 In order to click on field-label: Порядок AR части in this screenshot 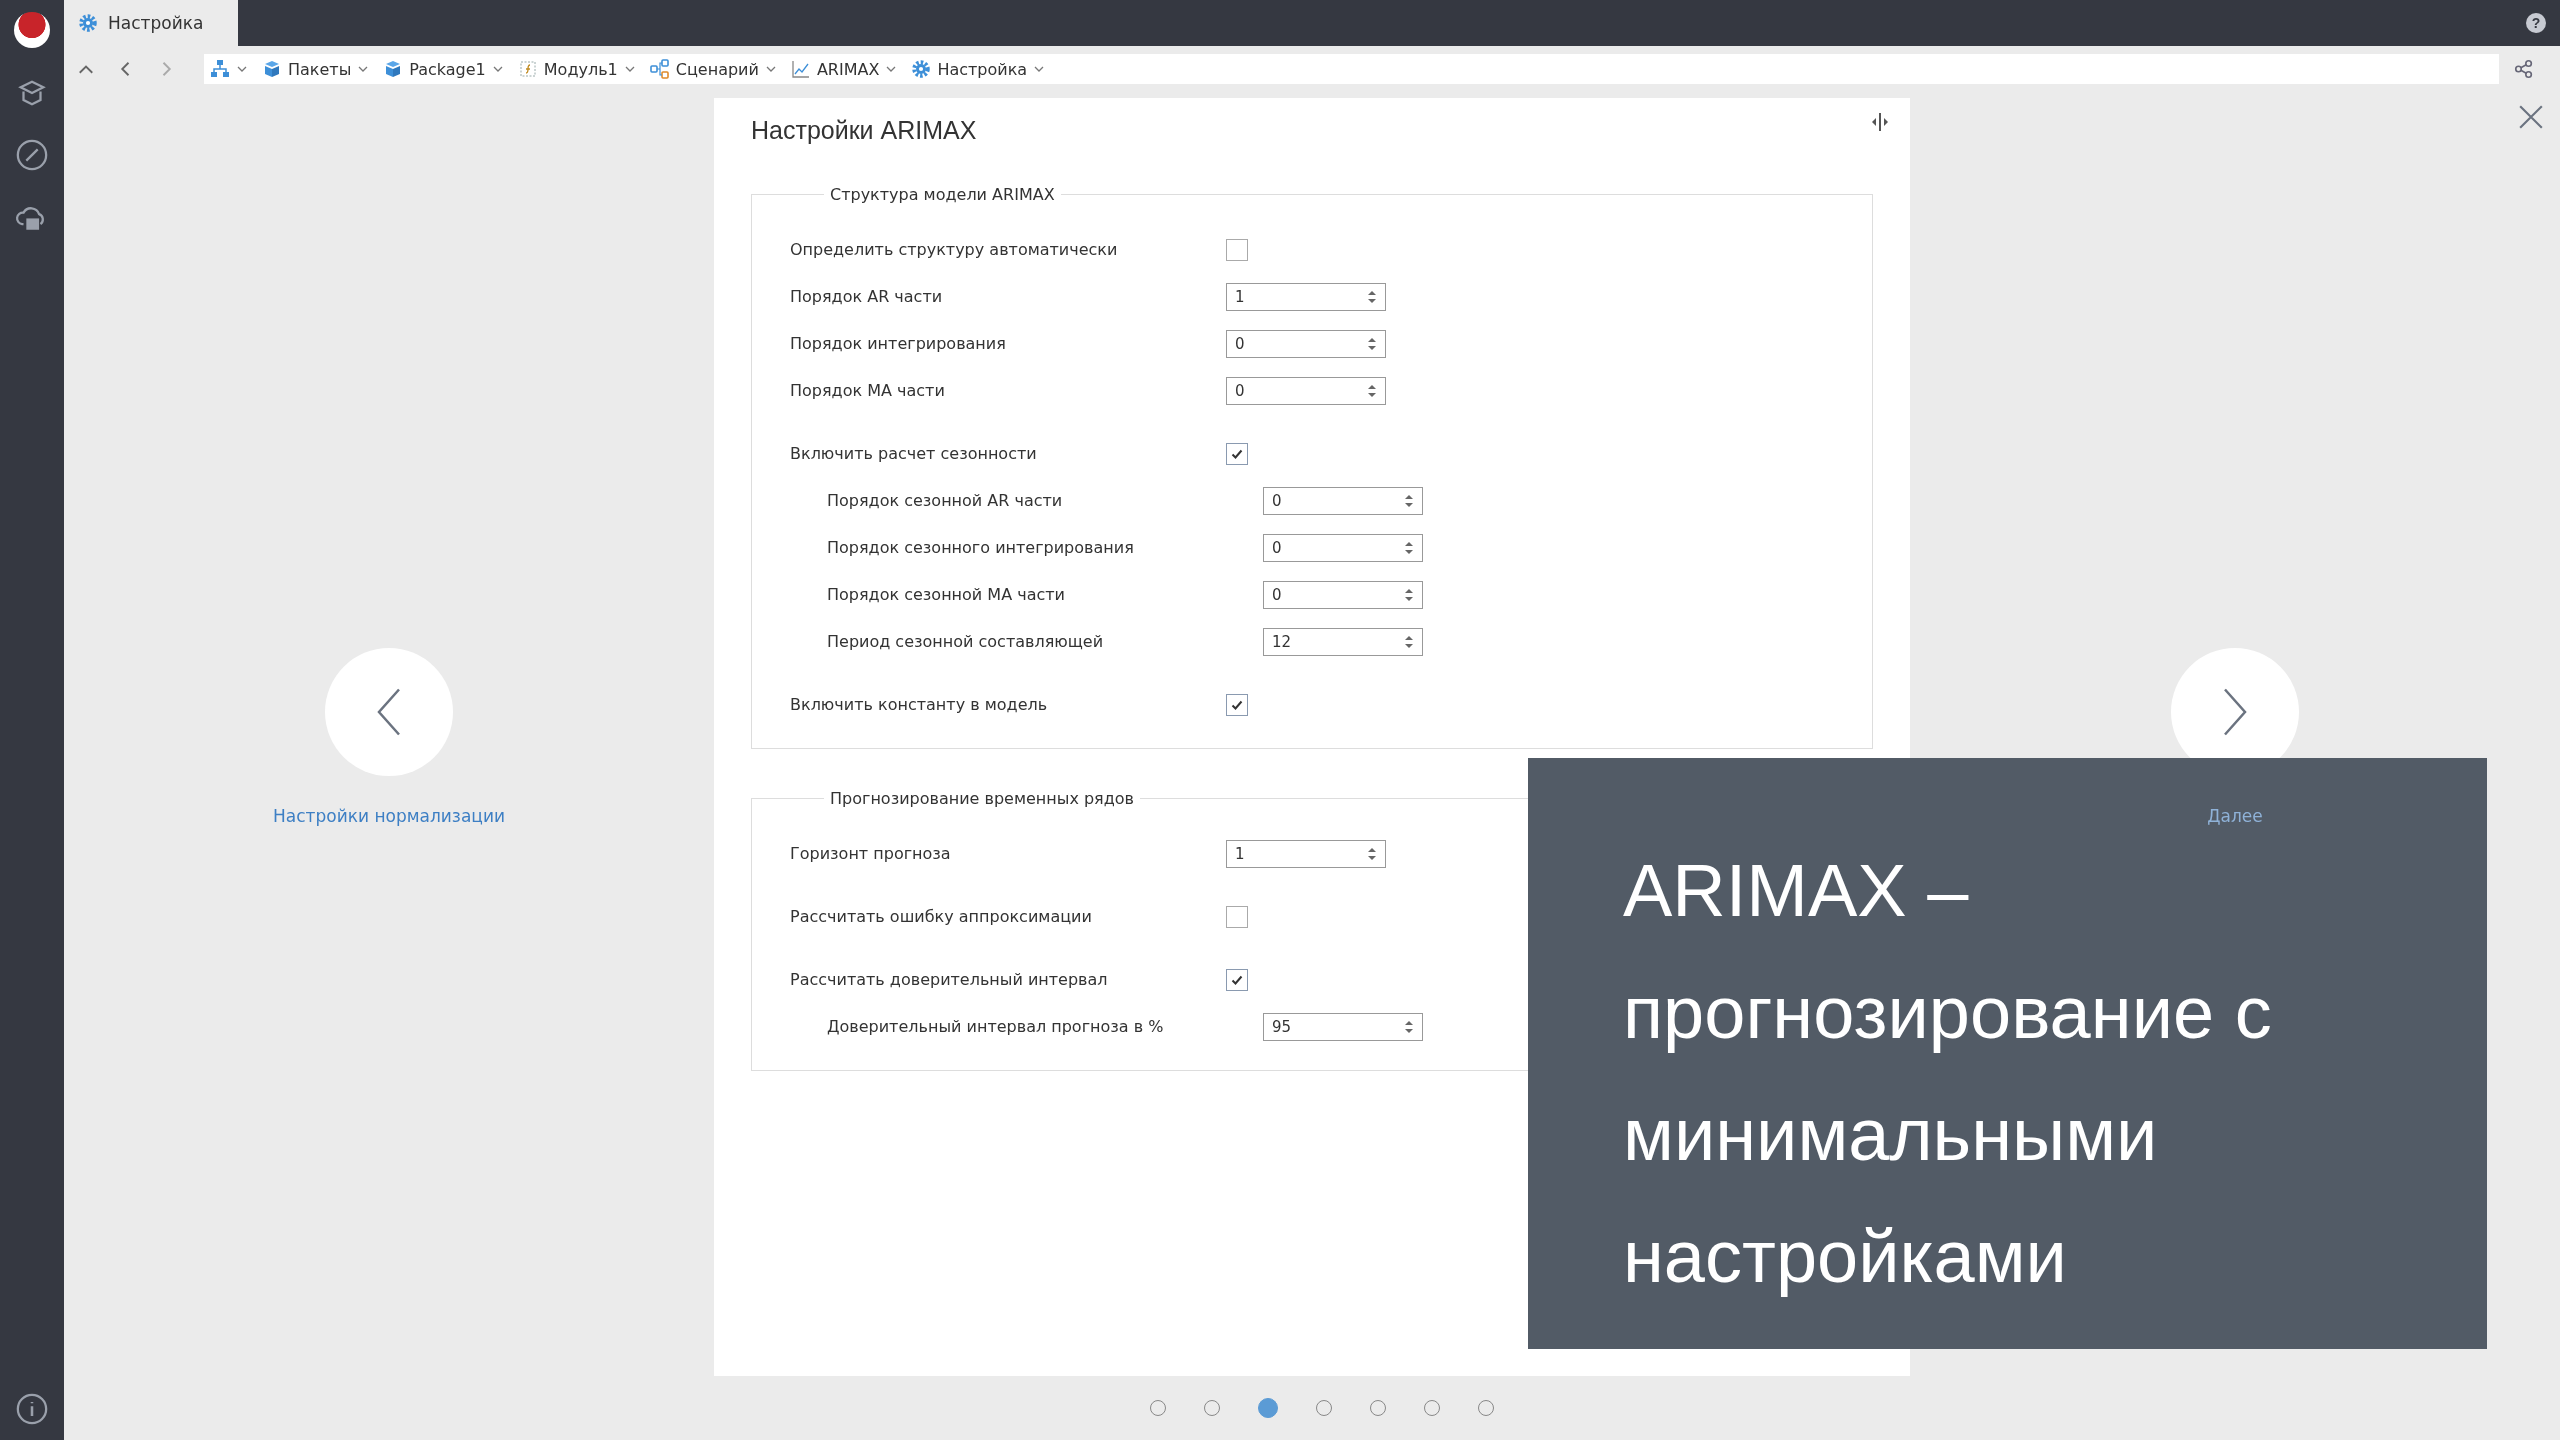, I will do `click(867, 296)`.